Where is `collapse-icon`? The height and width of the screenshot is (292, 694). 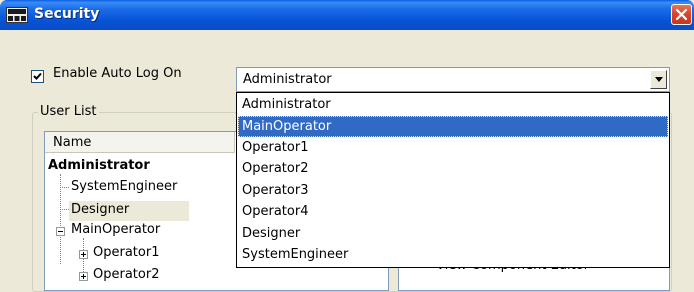
collapse-icon is located at coordinates (60, 231).